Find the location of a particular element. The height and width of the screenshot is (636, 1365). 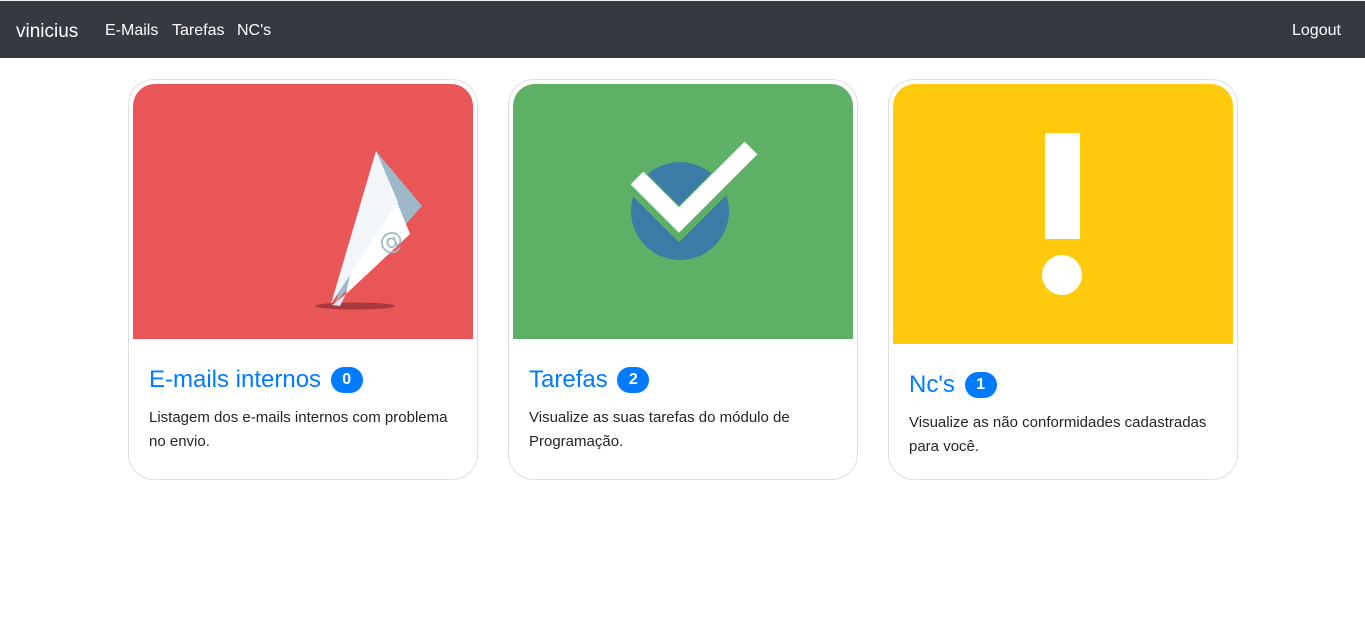

emails-card-image: @ is located at coordinates (303, 211).